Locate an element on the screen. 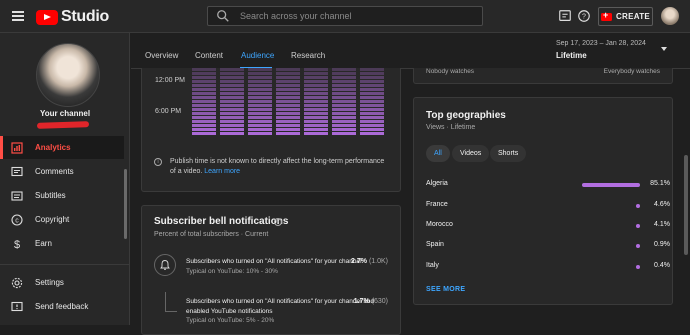 This screenshot has width=690, height=335. geo-pct: 0.9% is located at coordinates (662, 244).